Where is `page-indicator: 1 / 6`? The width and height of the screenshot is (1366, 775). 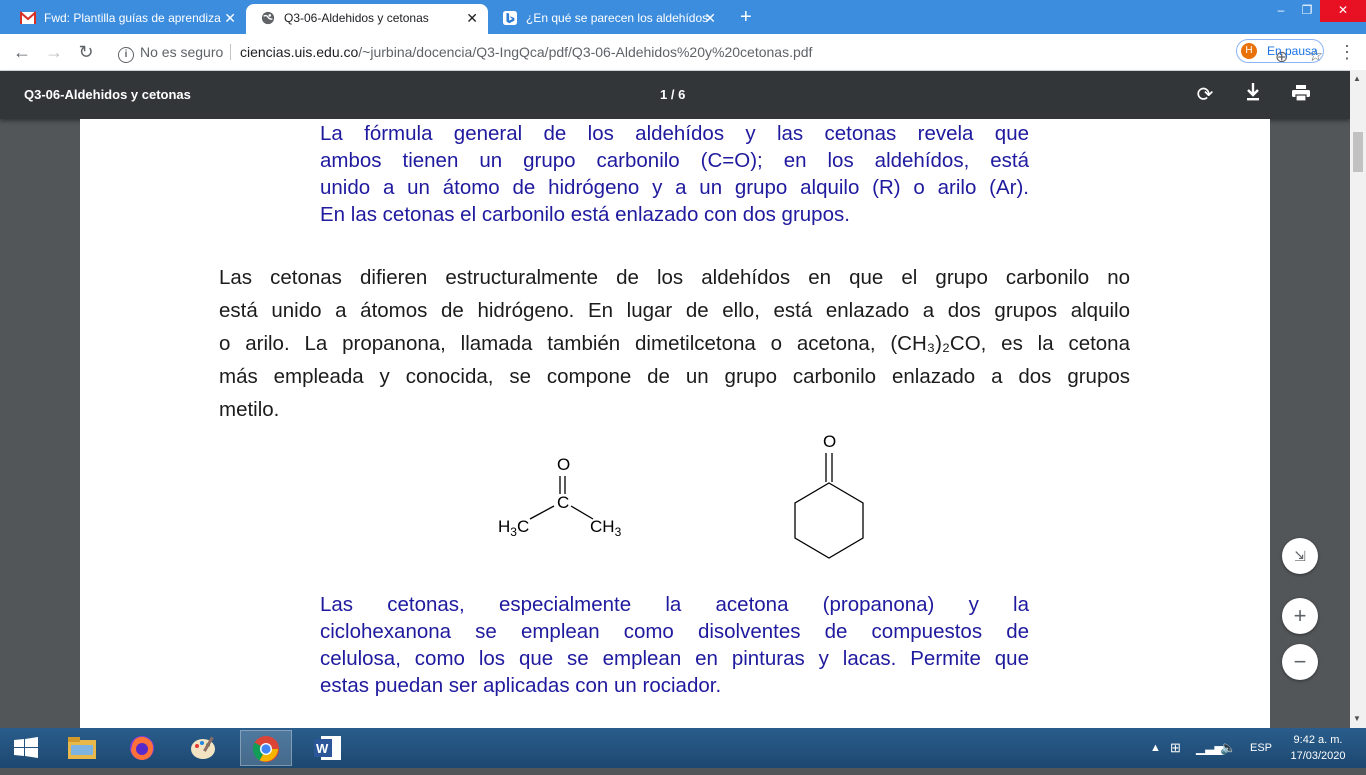 page-indicator: 1 / 6 is located at coordinates (672, 95).